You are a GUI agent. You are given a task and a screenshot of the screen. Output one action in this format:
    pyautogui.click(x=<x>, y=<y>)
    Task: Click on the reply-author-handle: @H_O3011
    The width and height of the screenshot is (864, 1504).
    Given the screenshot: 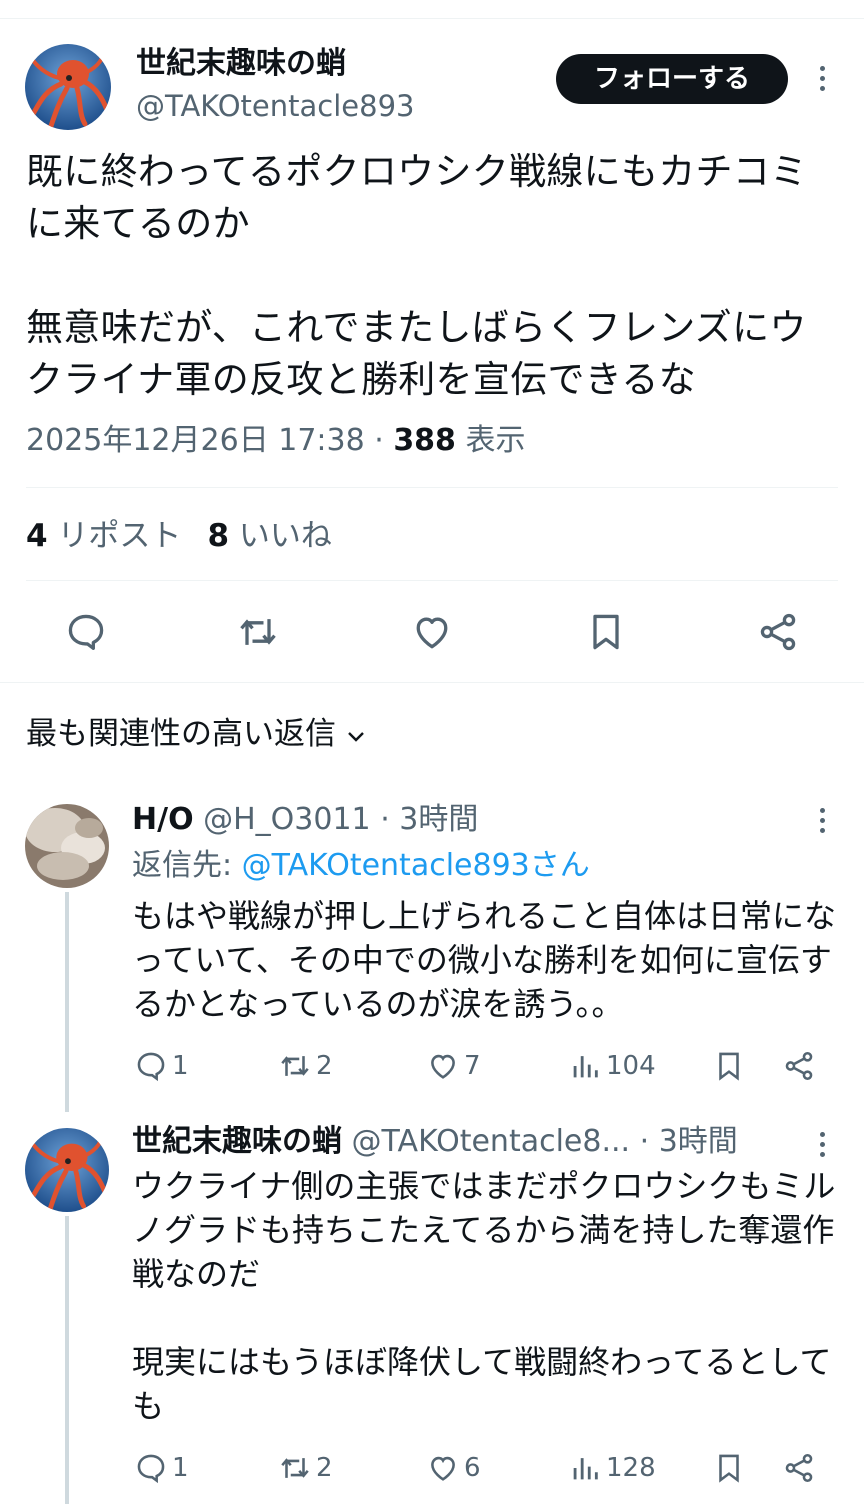 What is the action you would take?
    pyautogui.click(x=287, y=819)
    